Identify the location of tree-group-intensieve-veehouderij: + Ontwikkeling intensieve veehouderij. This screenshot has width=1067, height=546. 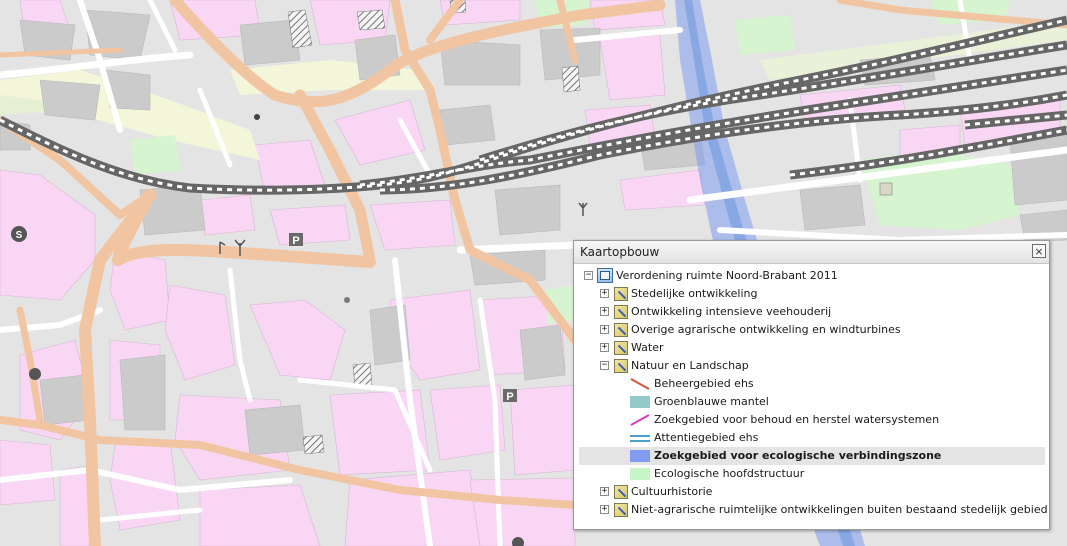
(812, 312).